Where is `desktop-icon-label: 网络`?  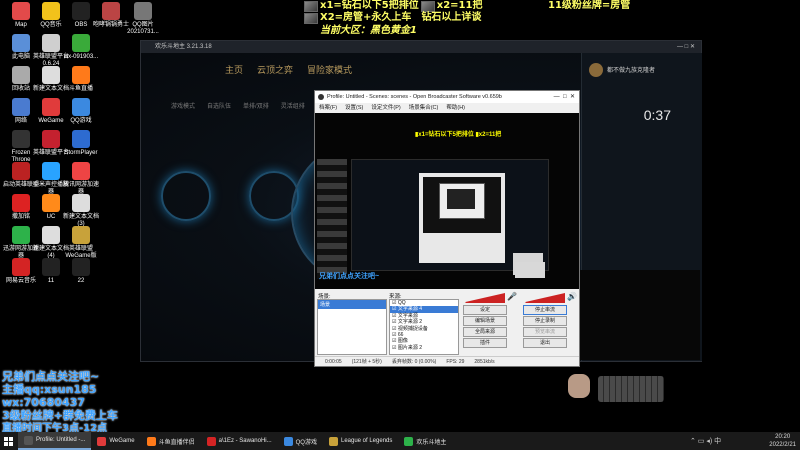 desktop-icon-label: 网络 is located at coordinates (20, 121).